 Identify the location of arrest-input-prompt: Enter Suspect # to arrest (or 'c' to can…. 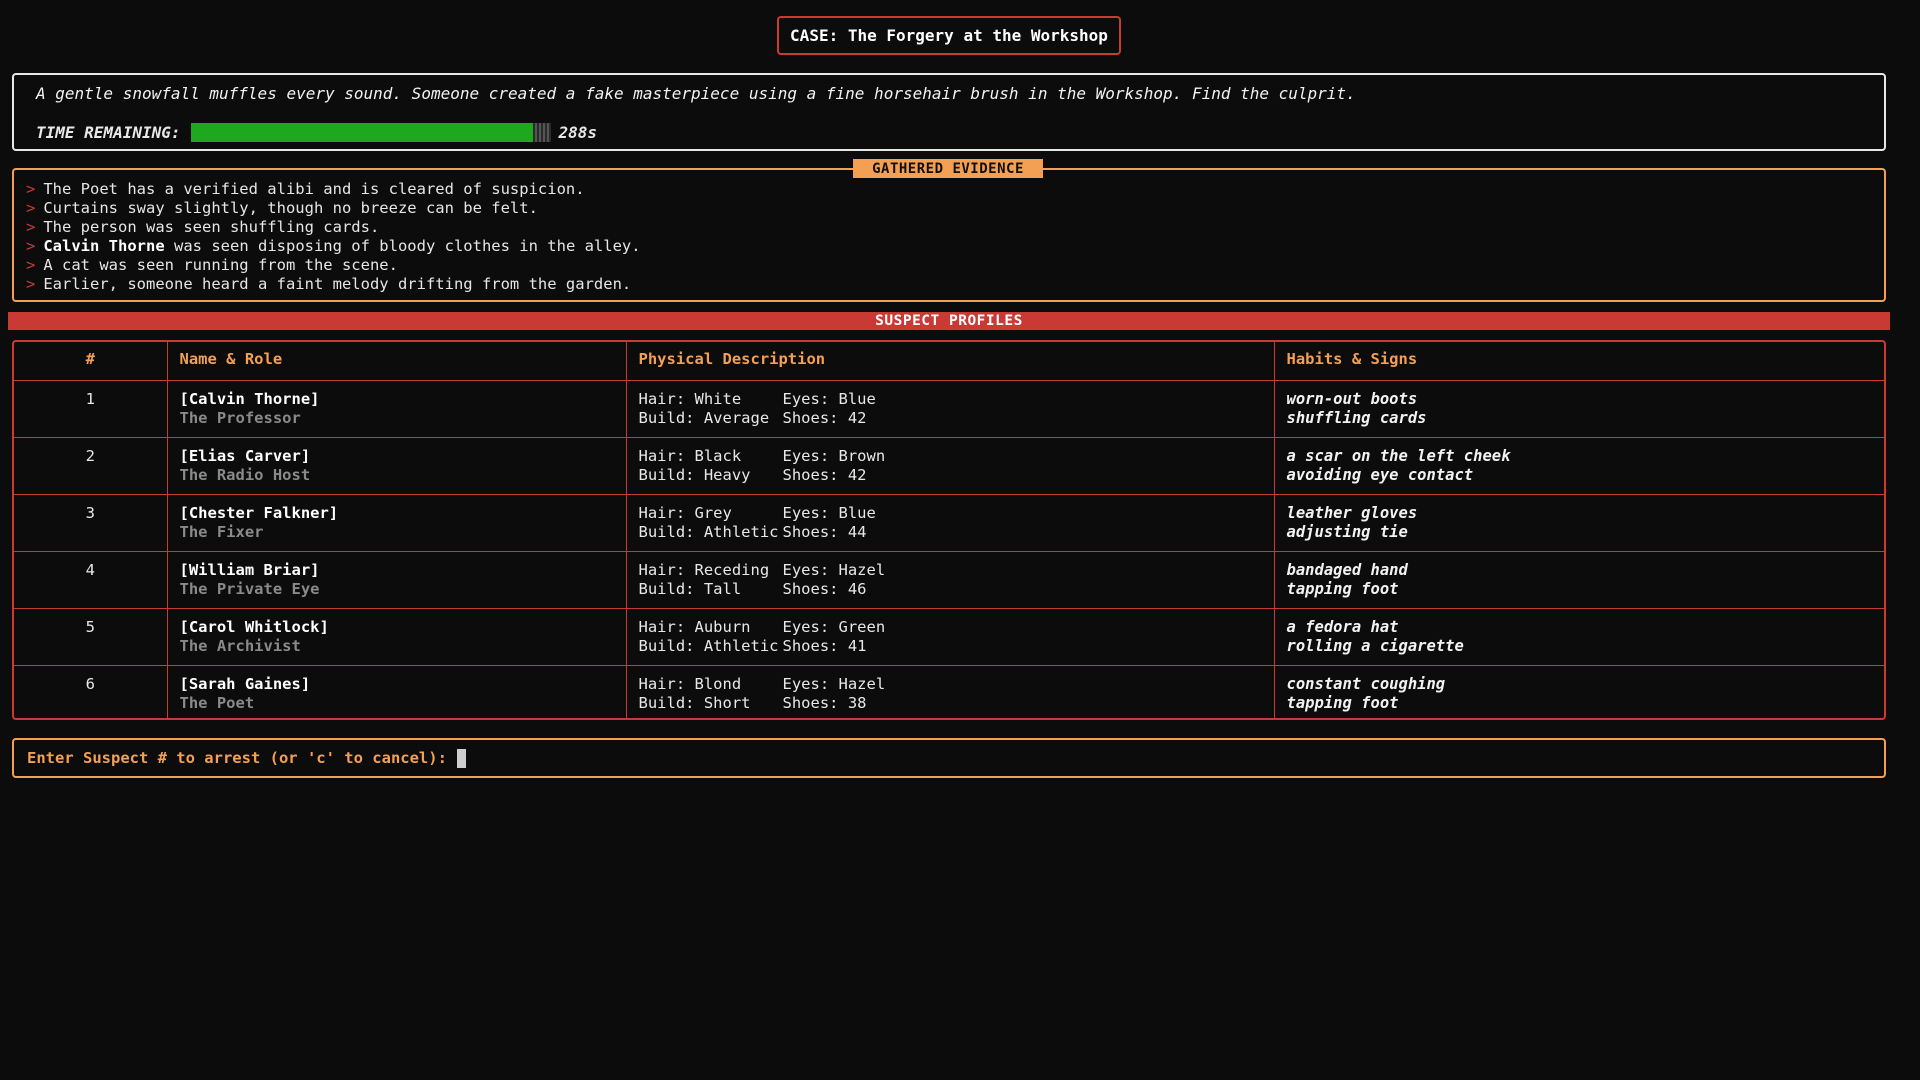
(237, 758).